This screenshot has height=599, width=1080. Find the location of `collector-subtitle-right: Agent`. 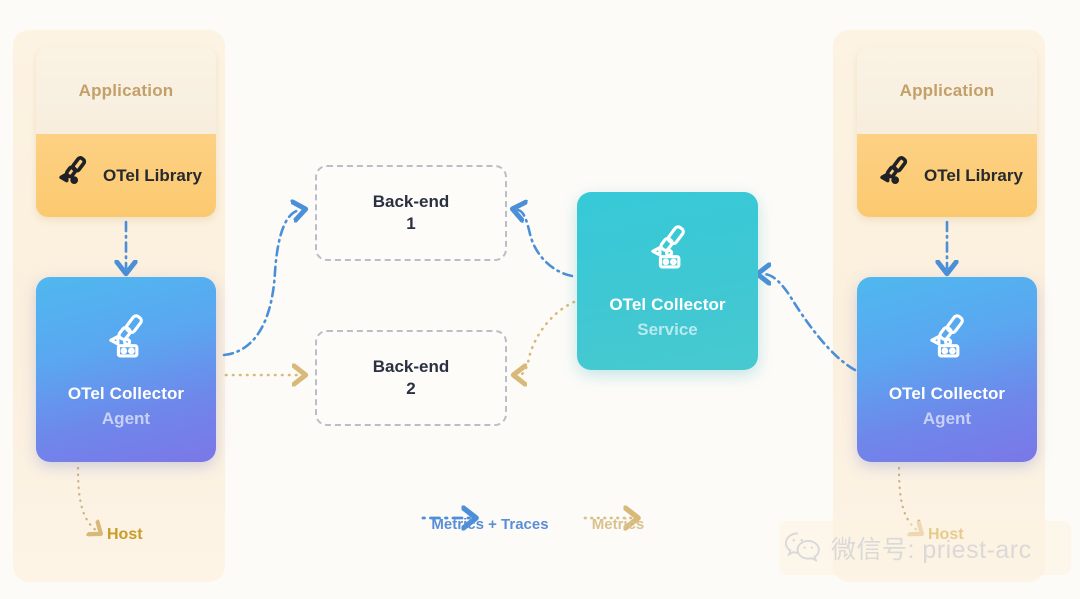

collector-subtitle-right: Agent is located at coordinates (947, 418).